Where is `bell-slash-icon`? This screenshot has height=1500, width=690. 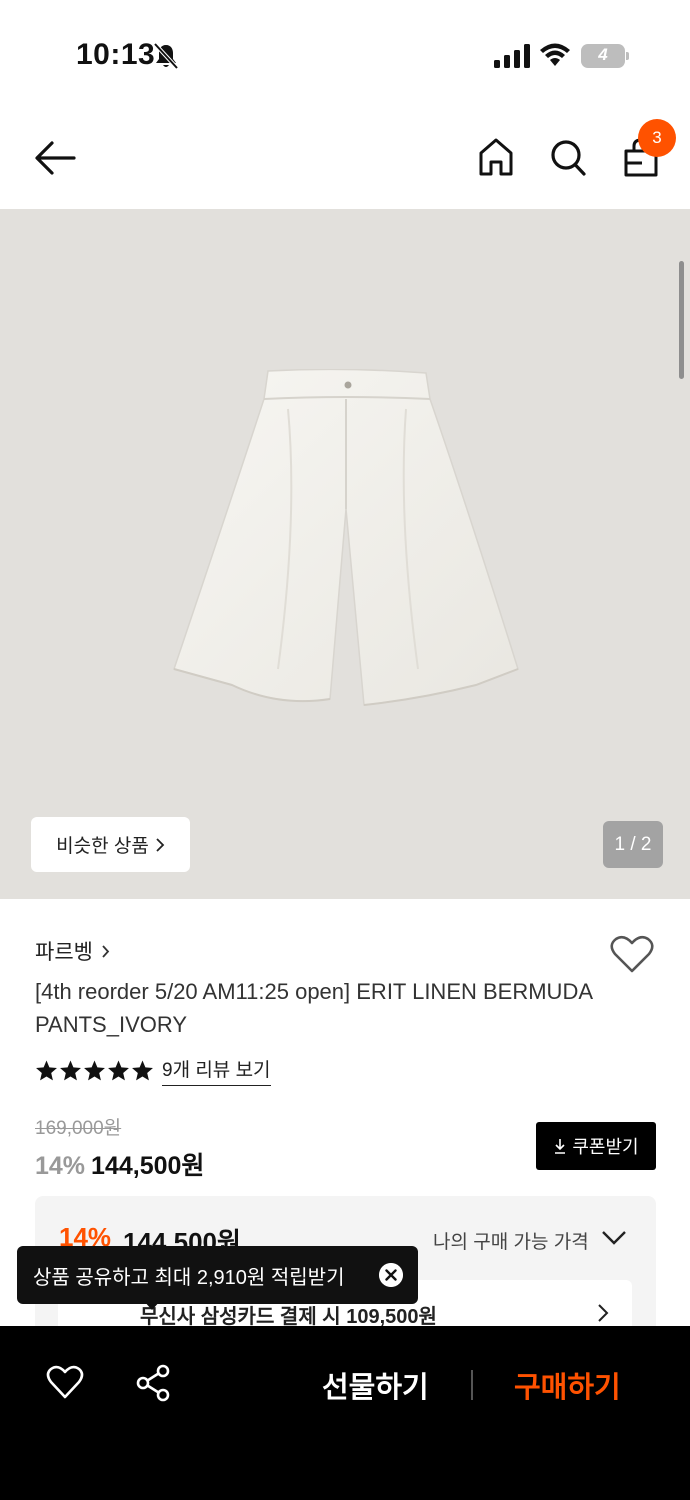
bell-slash-icon is located at coordinates (166, 56).